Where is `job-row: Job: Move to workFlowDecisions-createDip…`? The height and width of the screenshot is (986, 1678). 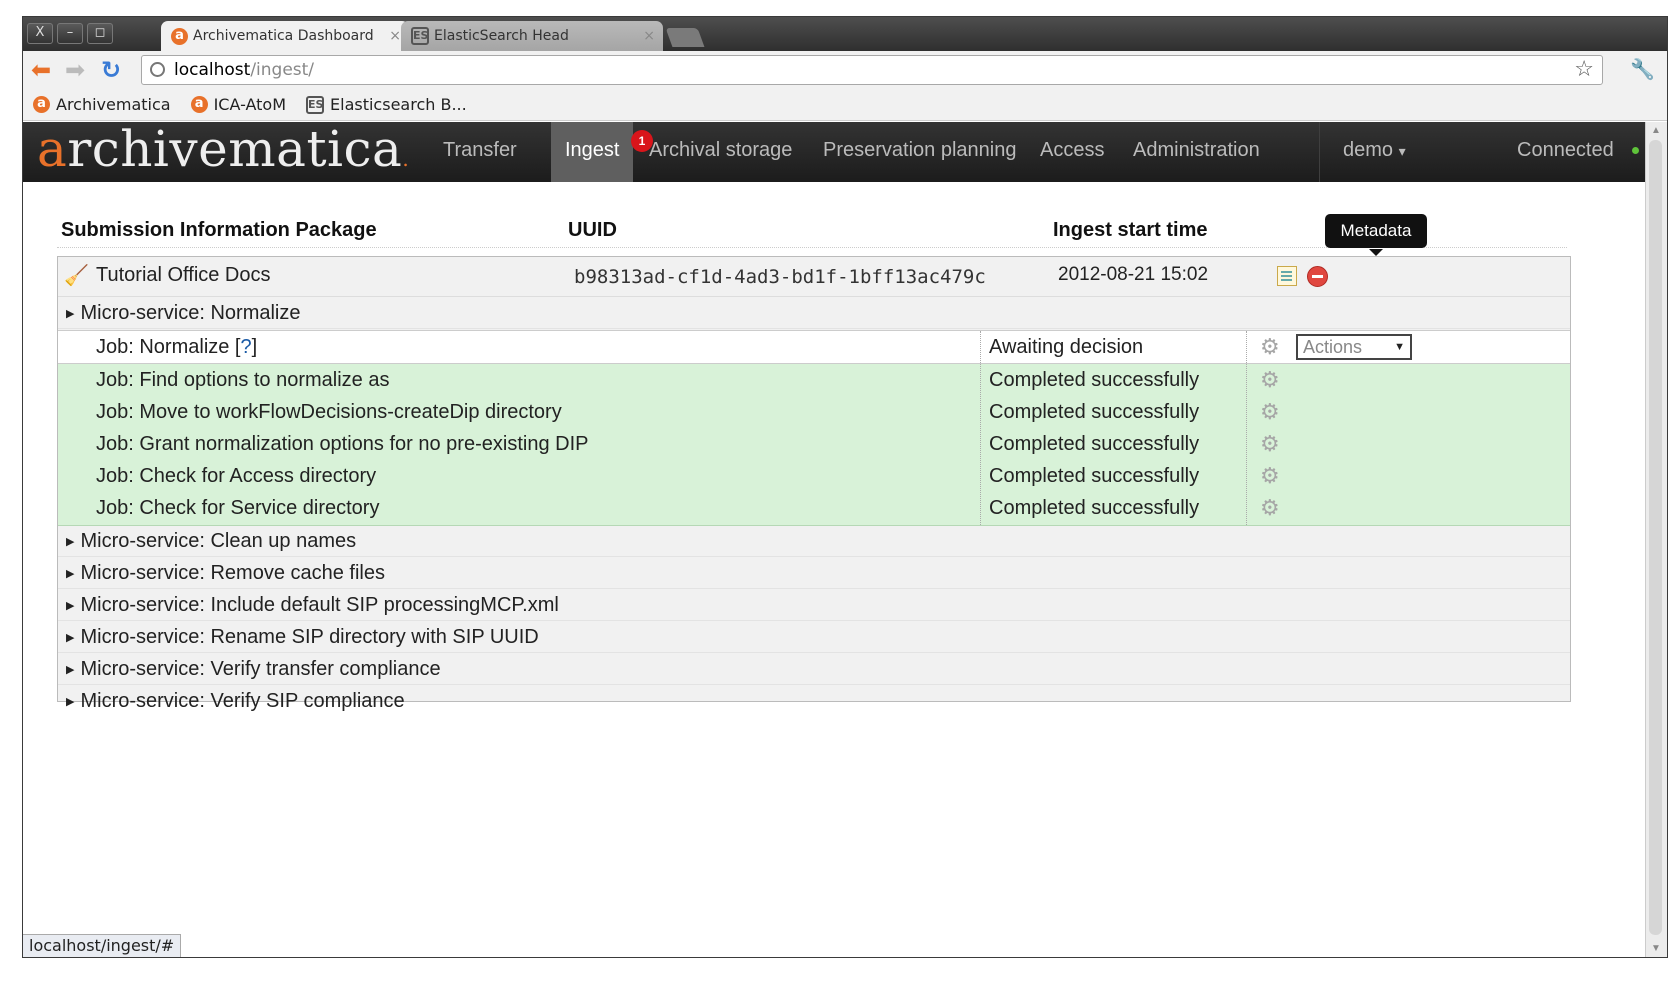 job-row: Job: Move to workFlowDecisions-createDip… is located at coordinates (814, 413).